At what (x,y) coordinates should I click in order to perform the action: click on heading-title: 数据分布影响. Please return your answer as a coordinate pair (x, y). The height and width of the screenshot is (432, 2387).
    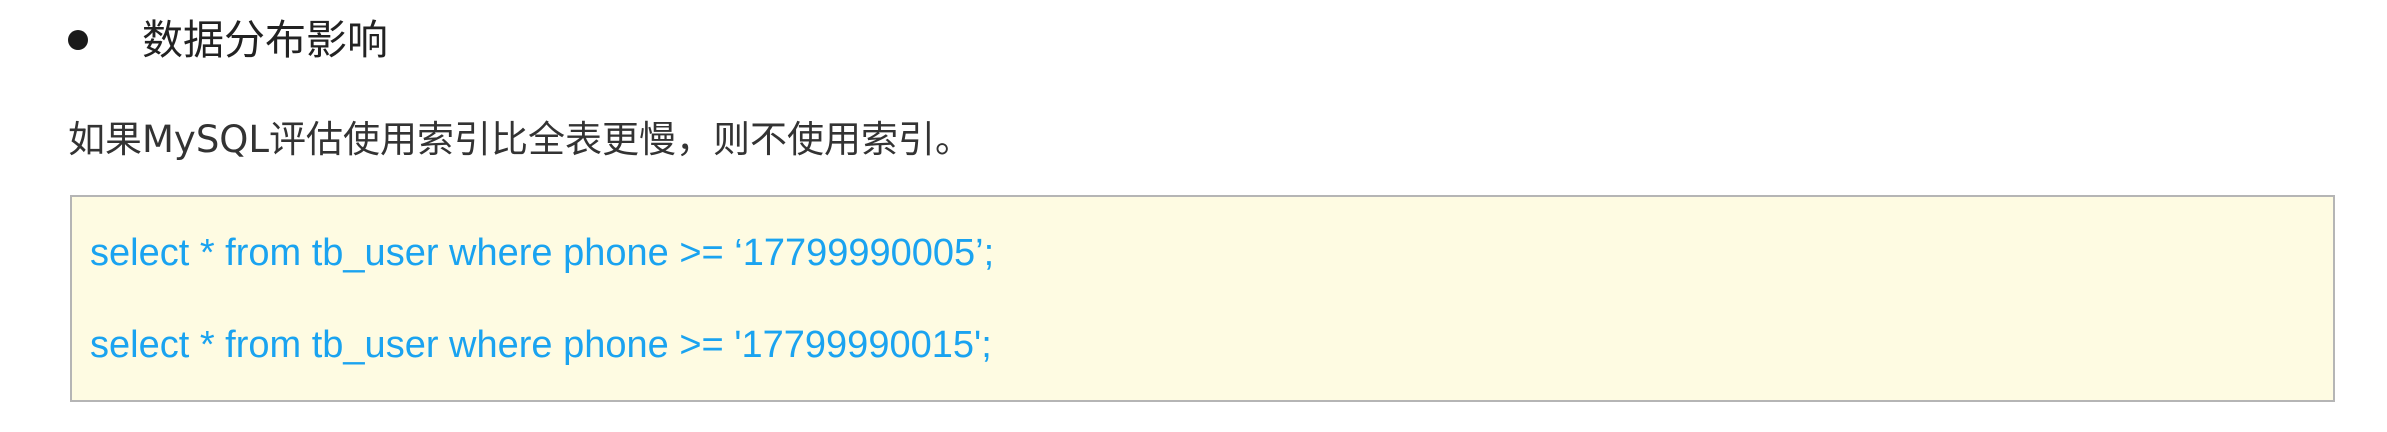
    Looking at the image, I should click on (265, 40).